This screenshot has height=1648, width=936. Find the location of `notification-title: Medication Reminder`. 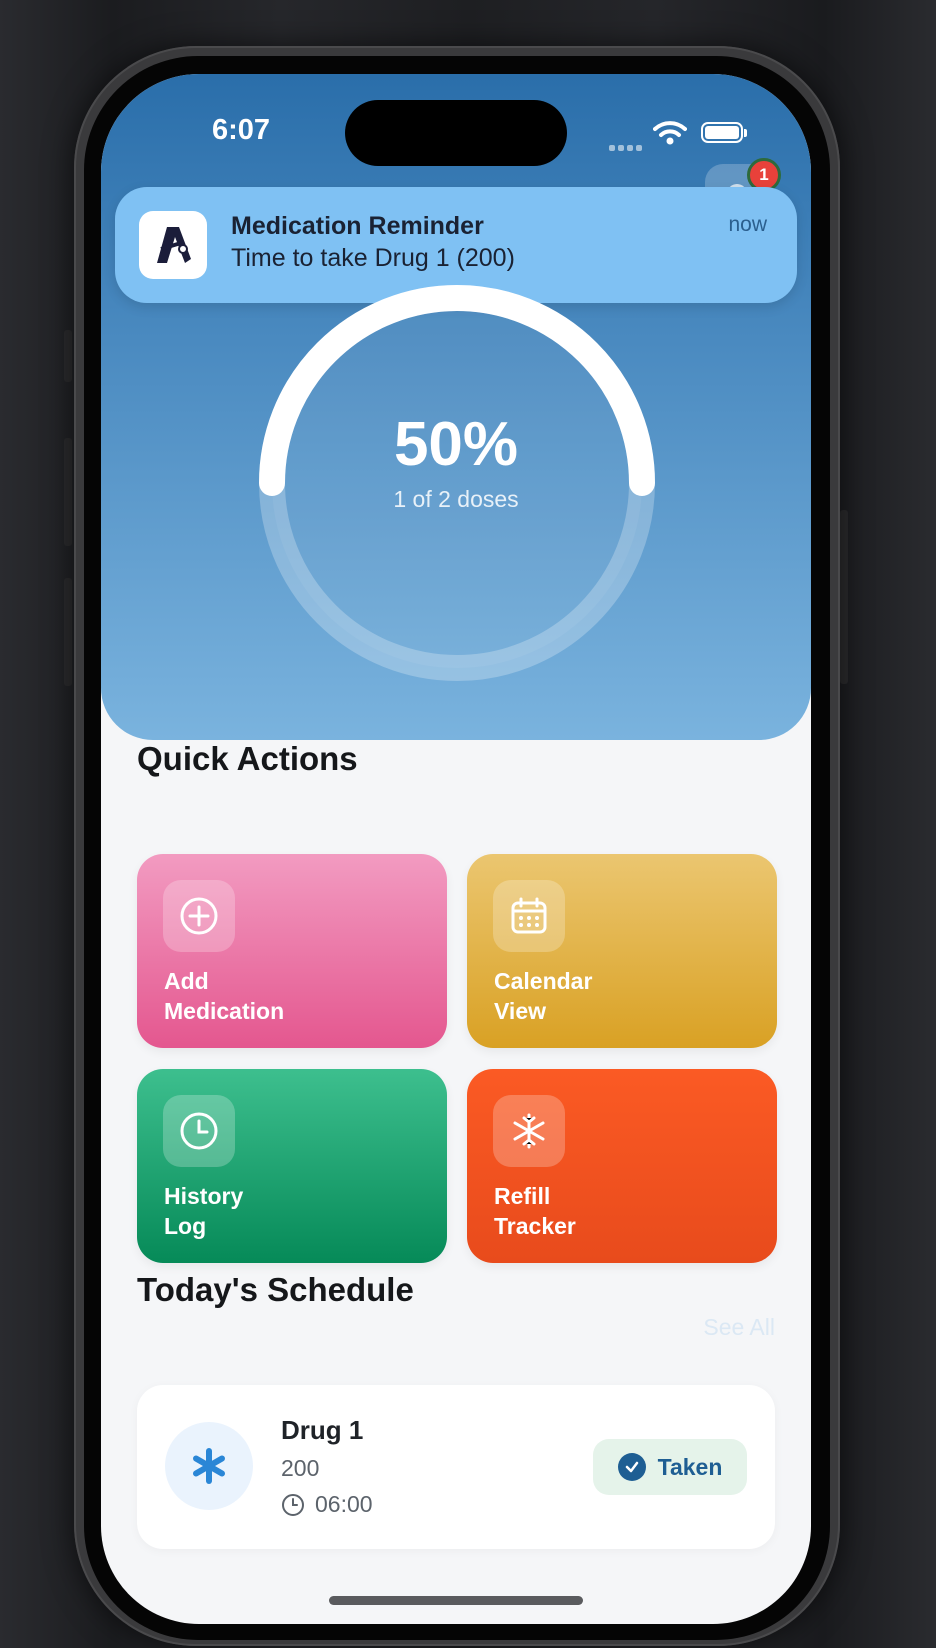

notification-title: Medication Reminder is located at coordinates (357, 226).